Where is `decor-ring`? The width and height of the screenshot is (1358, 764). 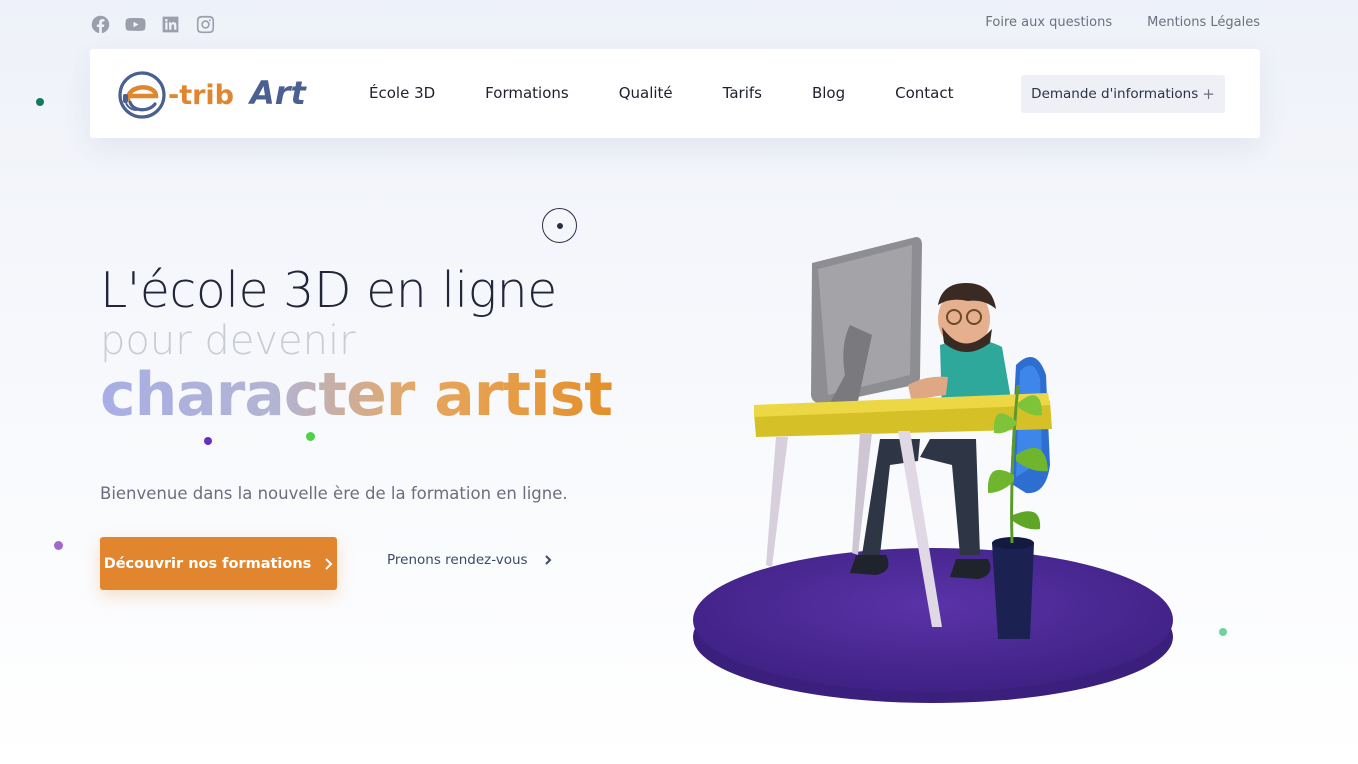
decor-ring is located at coordinates (559, 225).